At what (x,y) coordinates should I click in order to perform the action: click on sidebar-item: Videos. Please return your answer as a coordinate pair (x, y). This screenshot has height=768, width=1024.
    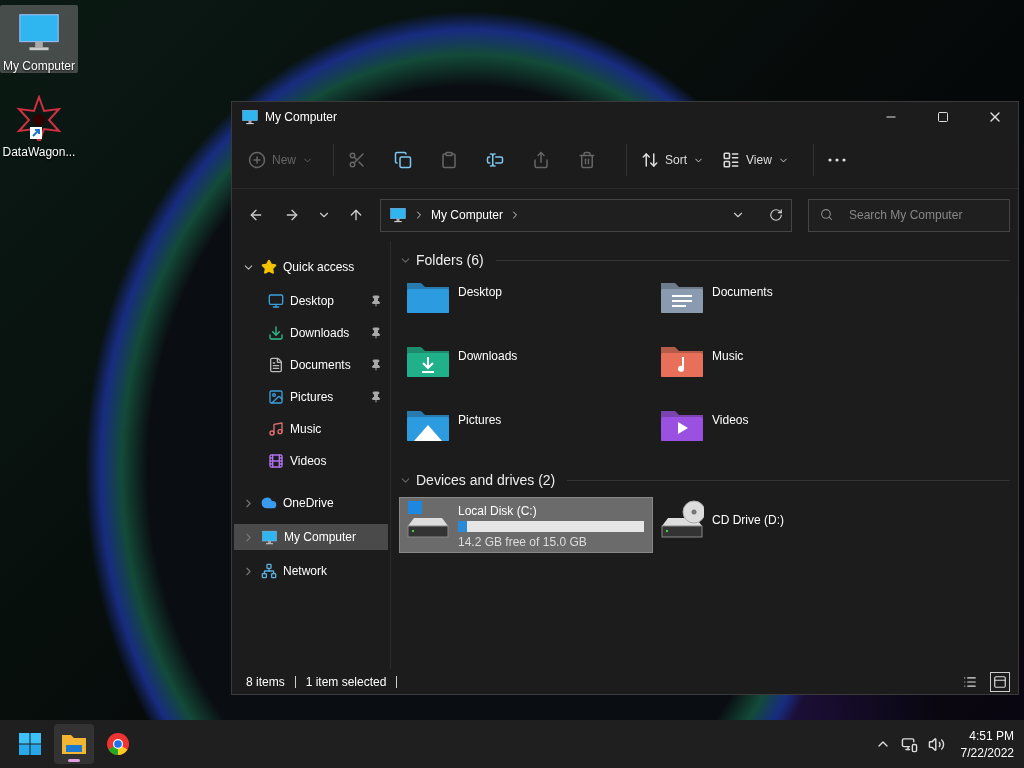
    Looking at the image, I should click on (311, 461).